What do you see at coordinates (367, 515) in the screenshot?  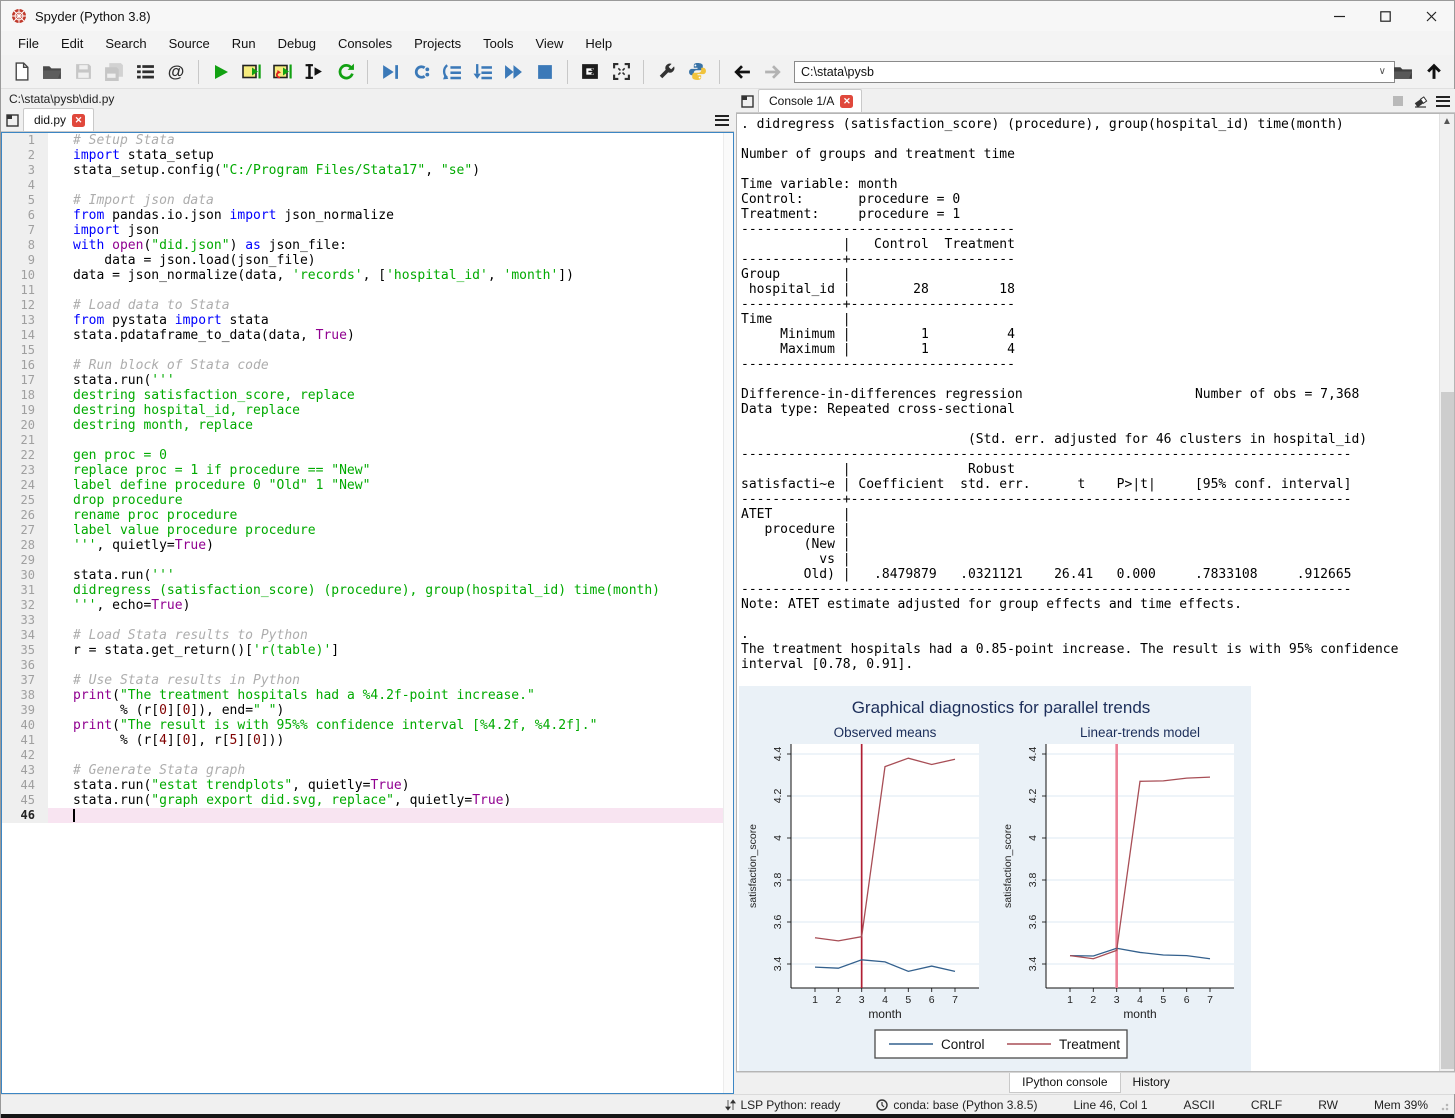 I see `editor-line-26: 26 rename proc procedure` at bounding box center [367, 515].